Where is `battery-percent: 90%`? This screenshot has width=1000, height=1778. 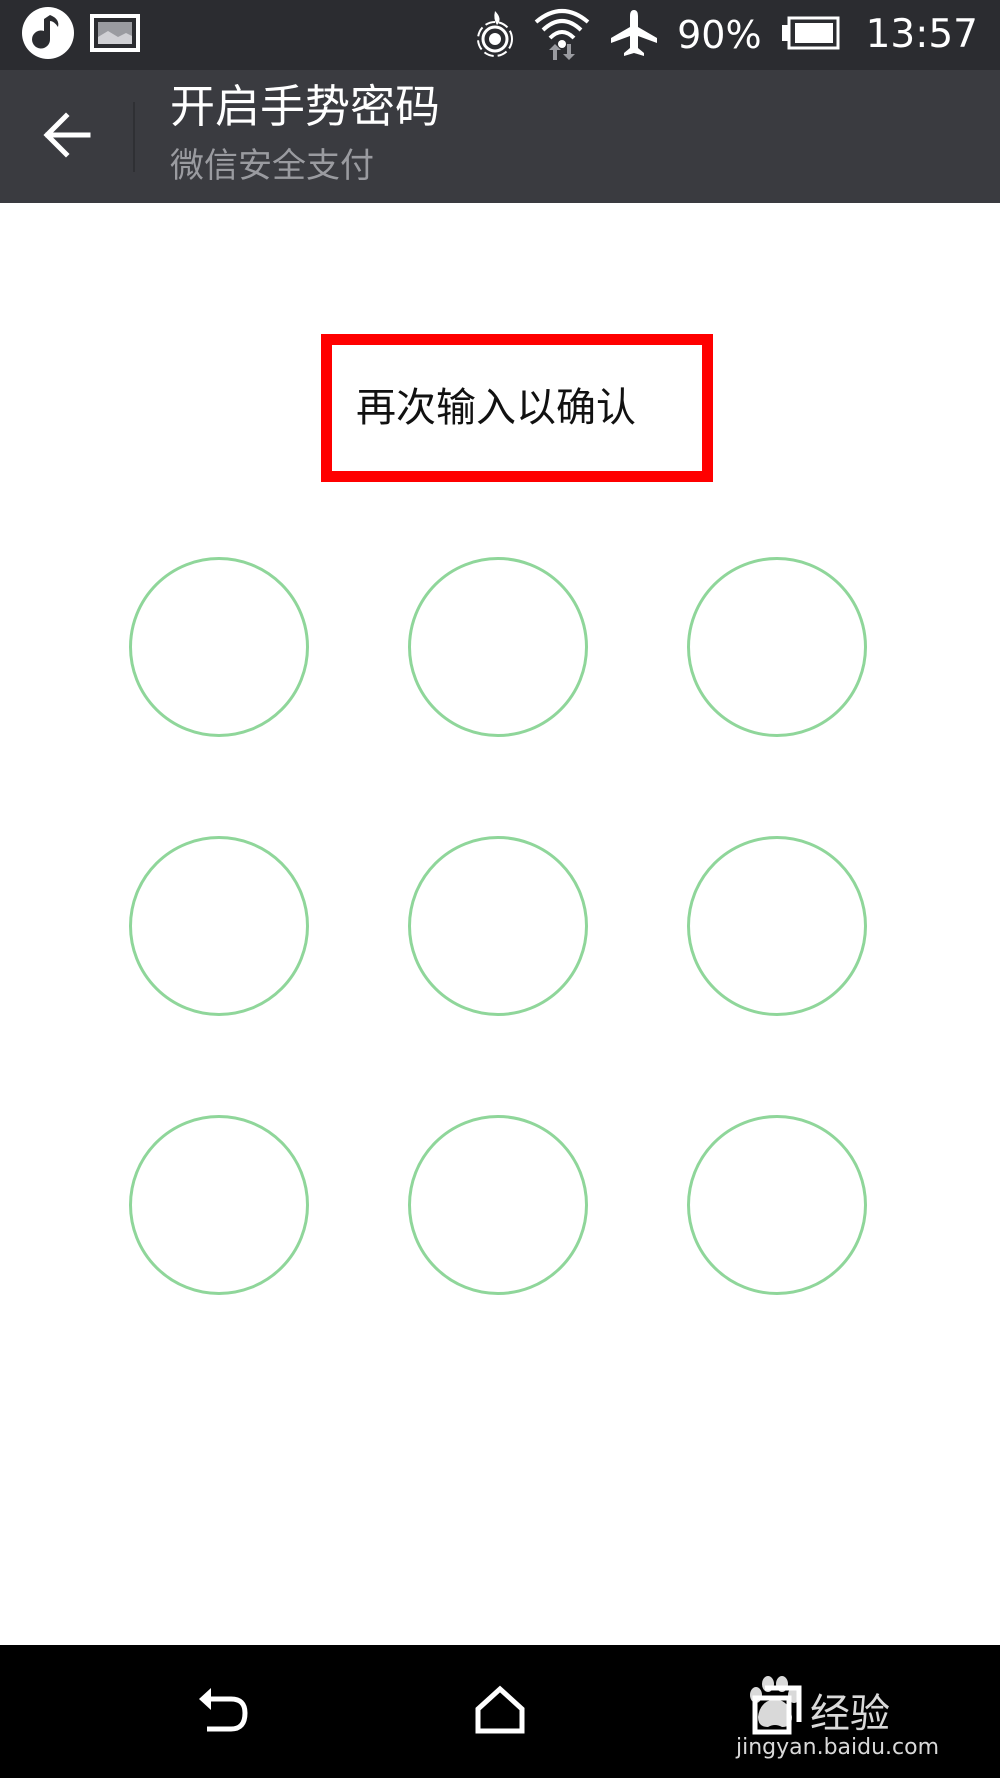 battery-percent: 90% is located at coordinates (719, 35).